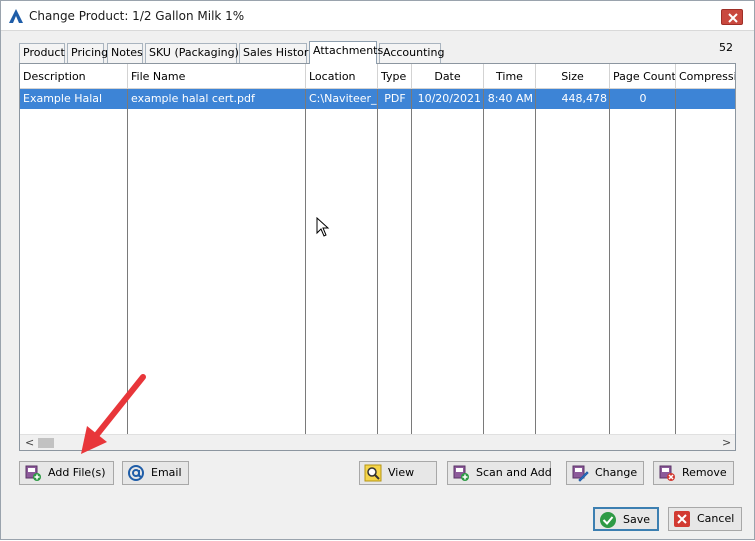 The width and height of the screenshot is (755, 541). I want to click on add-files-label: Add File(s), so click(77, 472).